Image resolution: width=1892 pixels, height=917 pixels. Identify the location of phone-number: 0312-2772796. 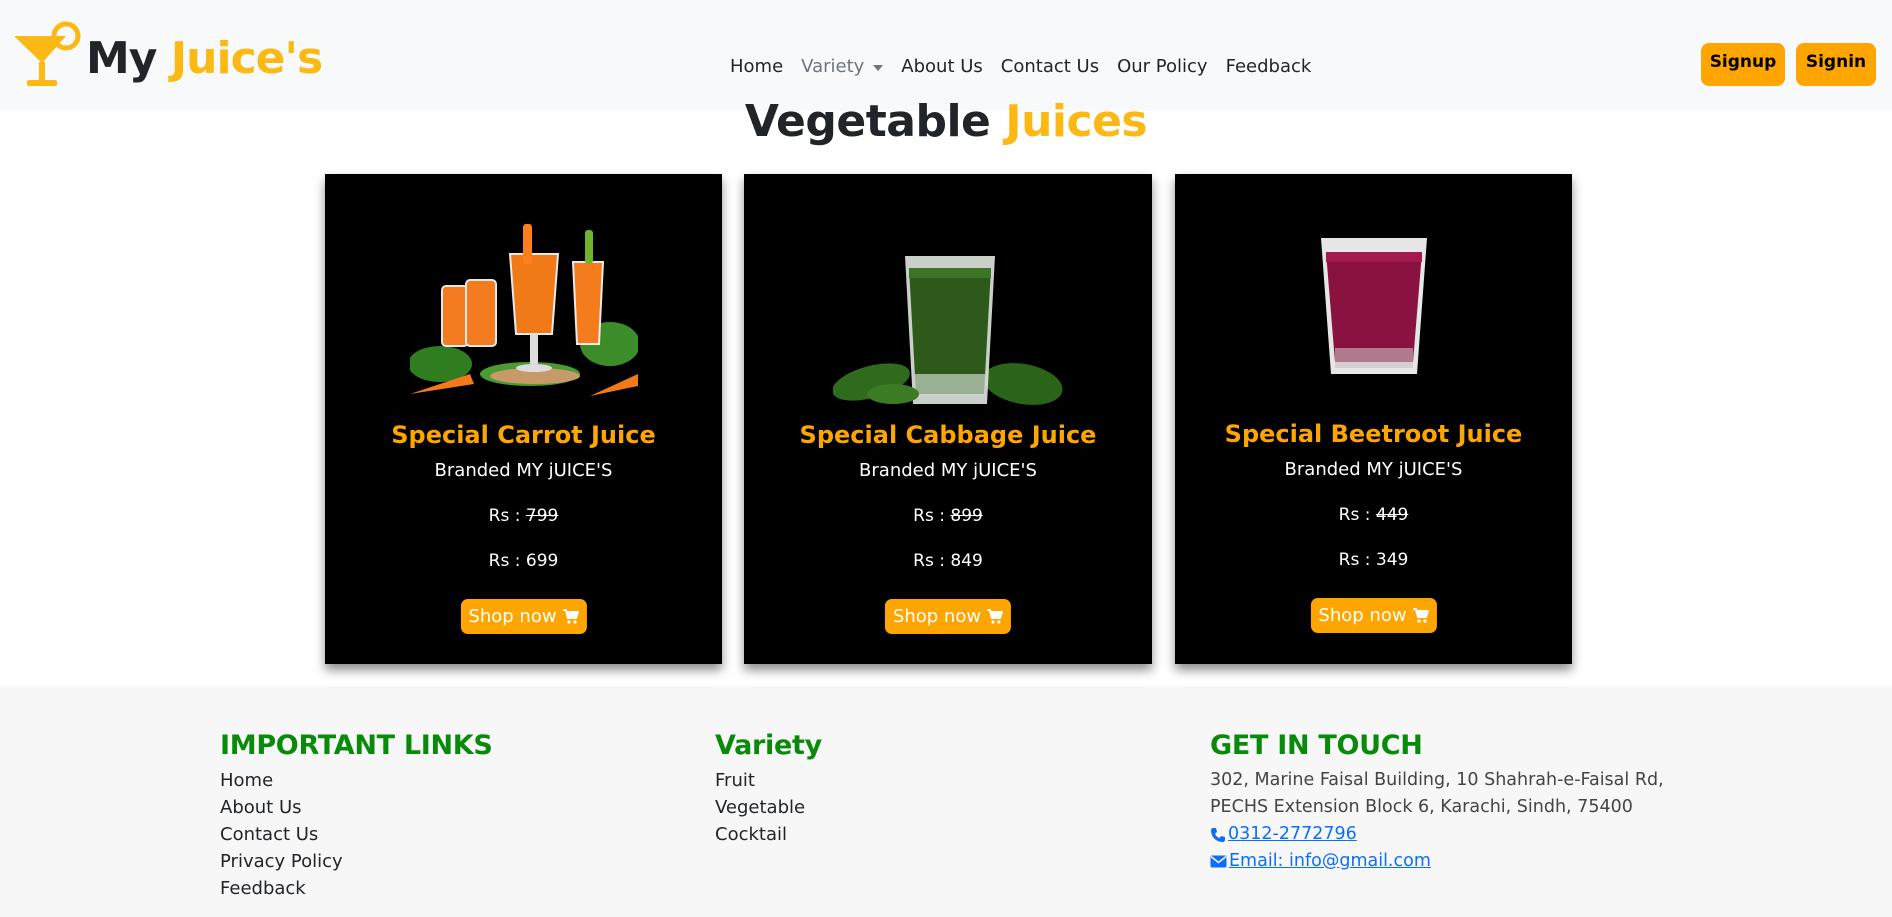
(1292, 834).